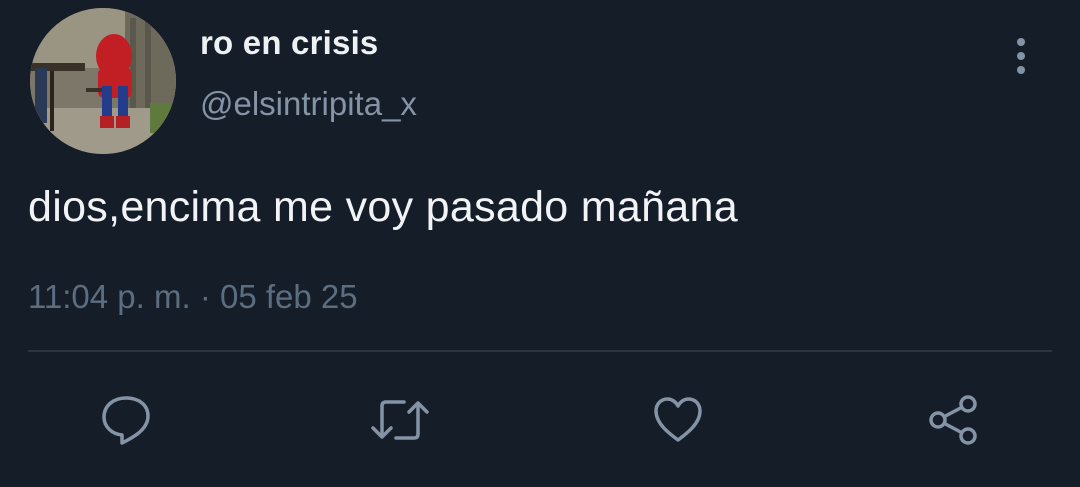 The height and width of the screenshot is (487, 1080). I want to click on tweet-text: dios,encima me voy pasado mañana, so click(383, 207).